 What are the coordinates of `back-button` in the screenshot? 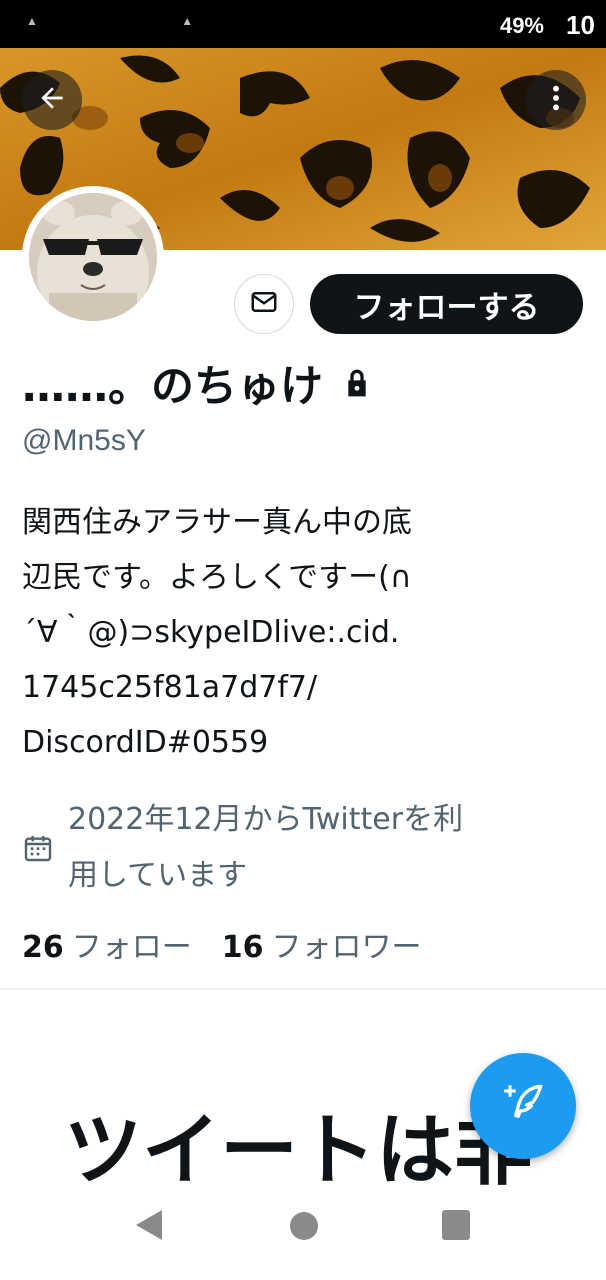 It's located at (52, 100).